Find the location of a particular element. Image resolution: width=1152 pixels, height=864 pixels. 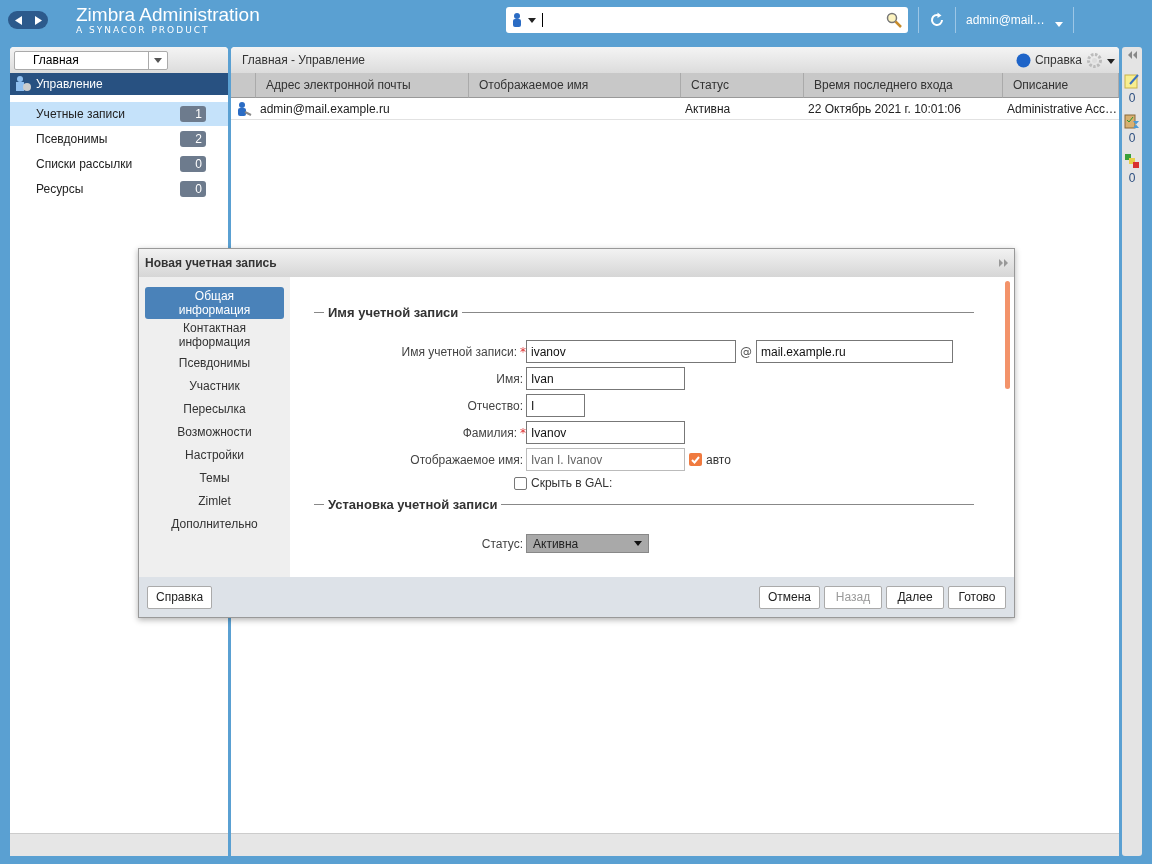

back-forward-buttons is located at coordinates (28, 20).